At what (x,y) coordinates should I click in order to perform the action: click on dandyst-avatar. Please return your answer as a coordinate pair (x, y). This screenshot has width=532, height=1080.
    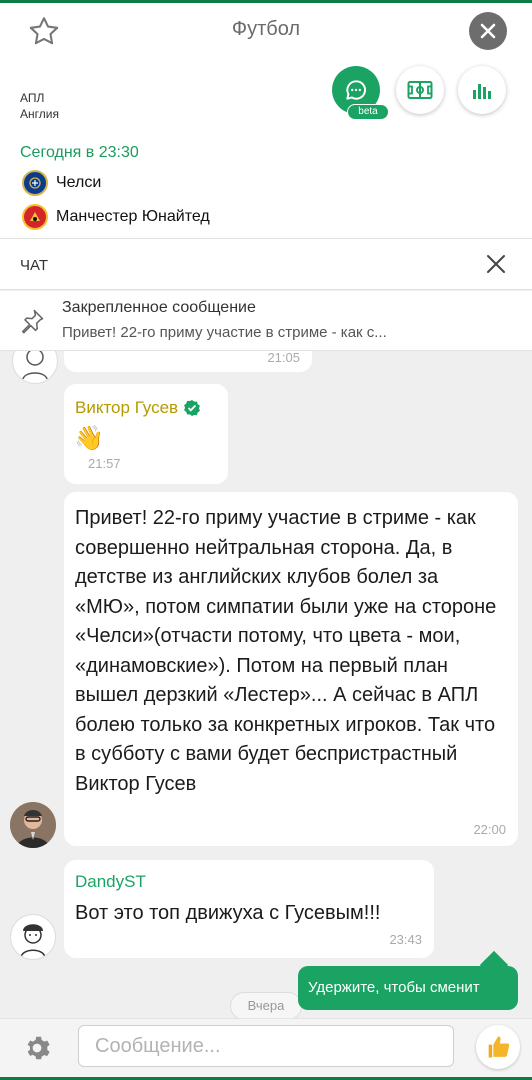
    Looking at the image, I should click on (33, 937).